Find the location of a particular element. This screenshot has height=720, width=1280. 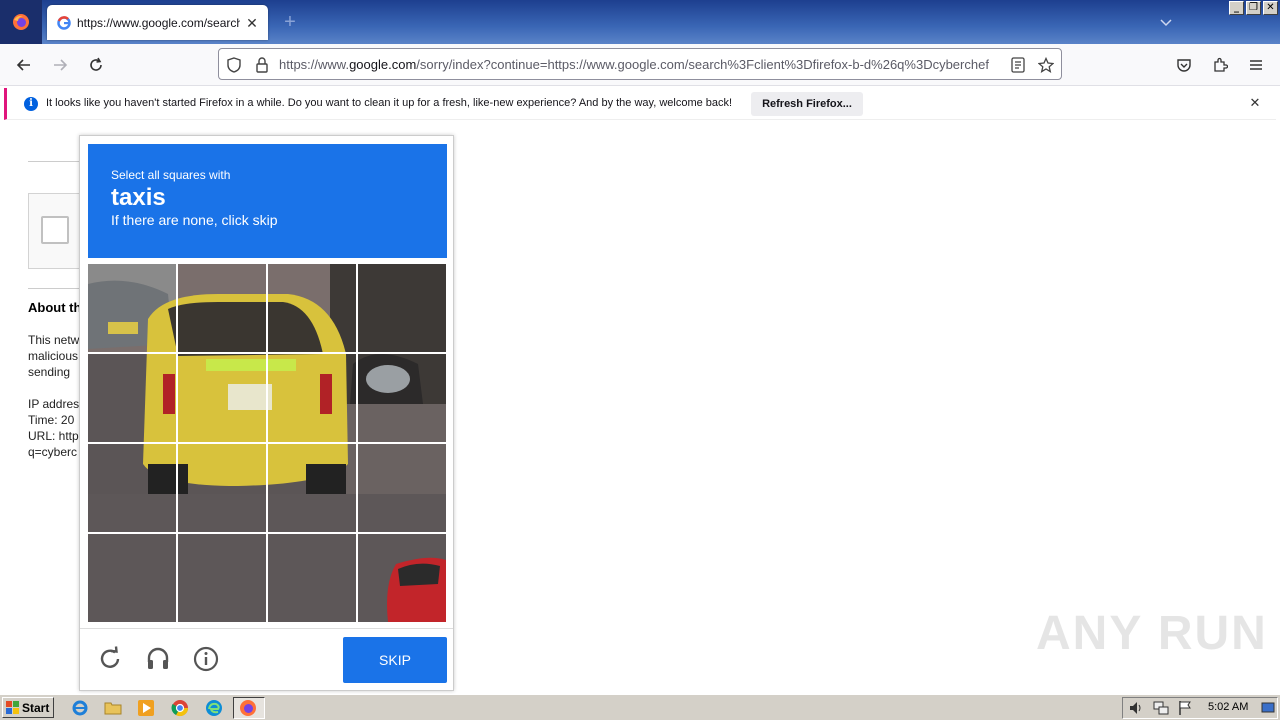

window-controls: _ ❐ ✕ is located at coordinates (1253, 8).